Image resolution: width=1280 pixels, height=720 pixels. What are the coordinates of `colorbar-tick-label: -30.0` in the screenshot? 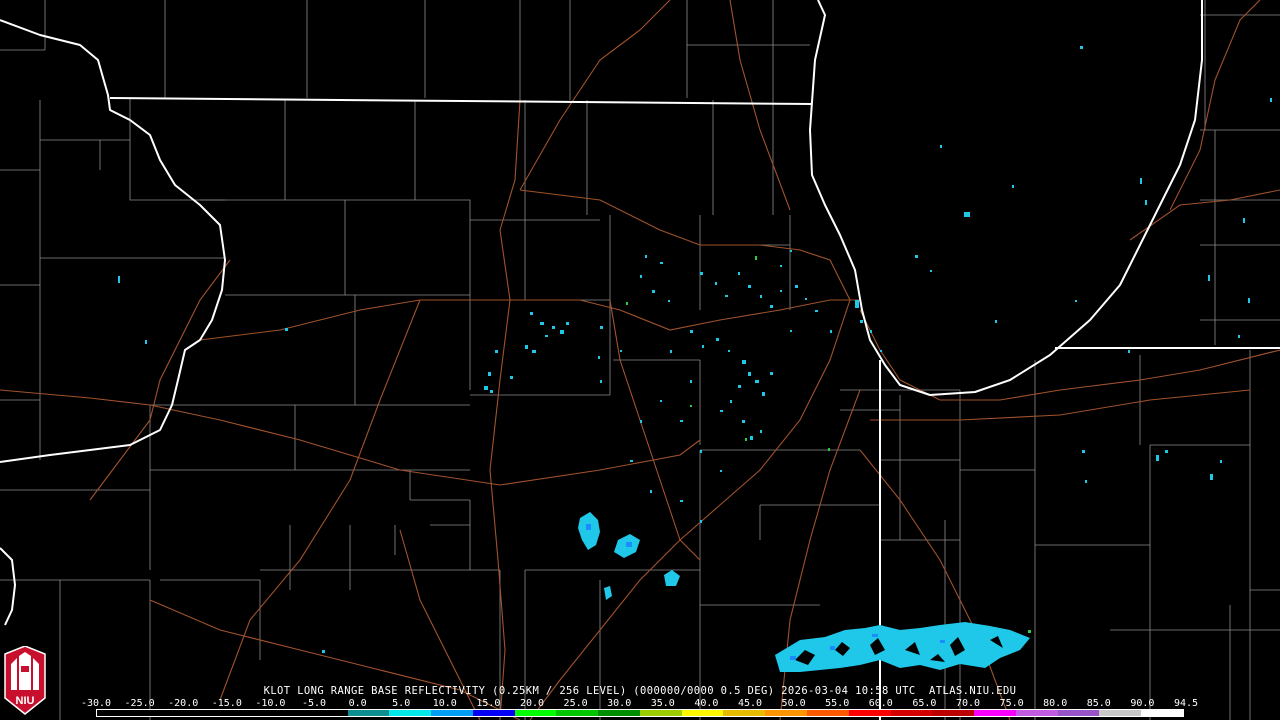 It's located at (96, 703).